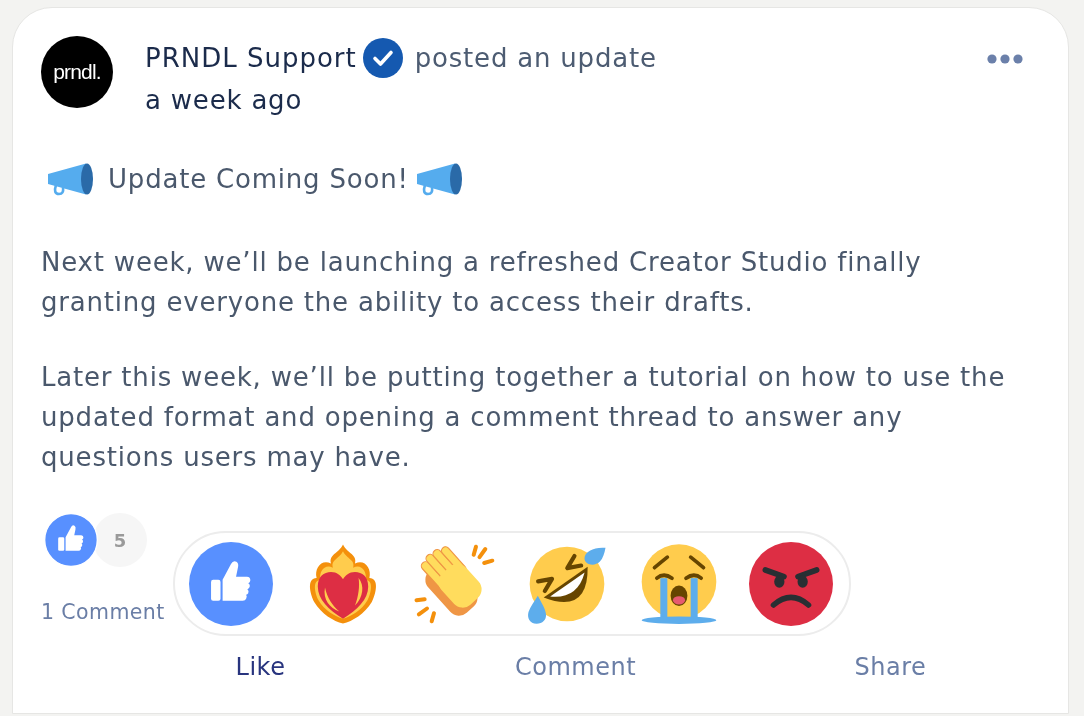 The width and height of the screenshot is (1084, 716). What do you see at coordinates (224, 100) in the screenshot?
I see `post-time: a week ago` at bounding box center [224, 100].